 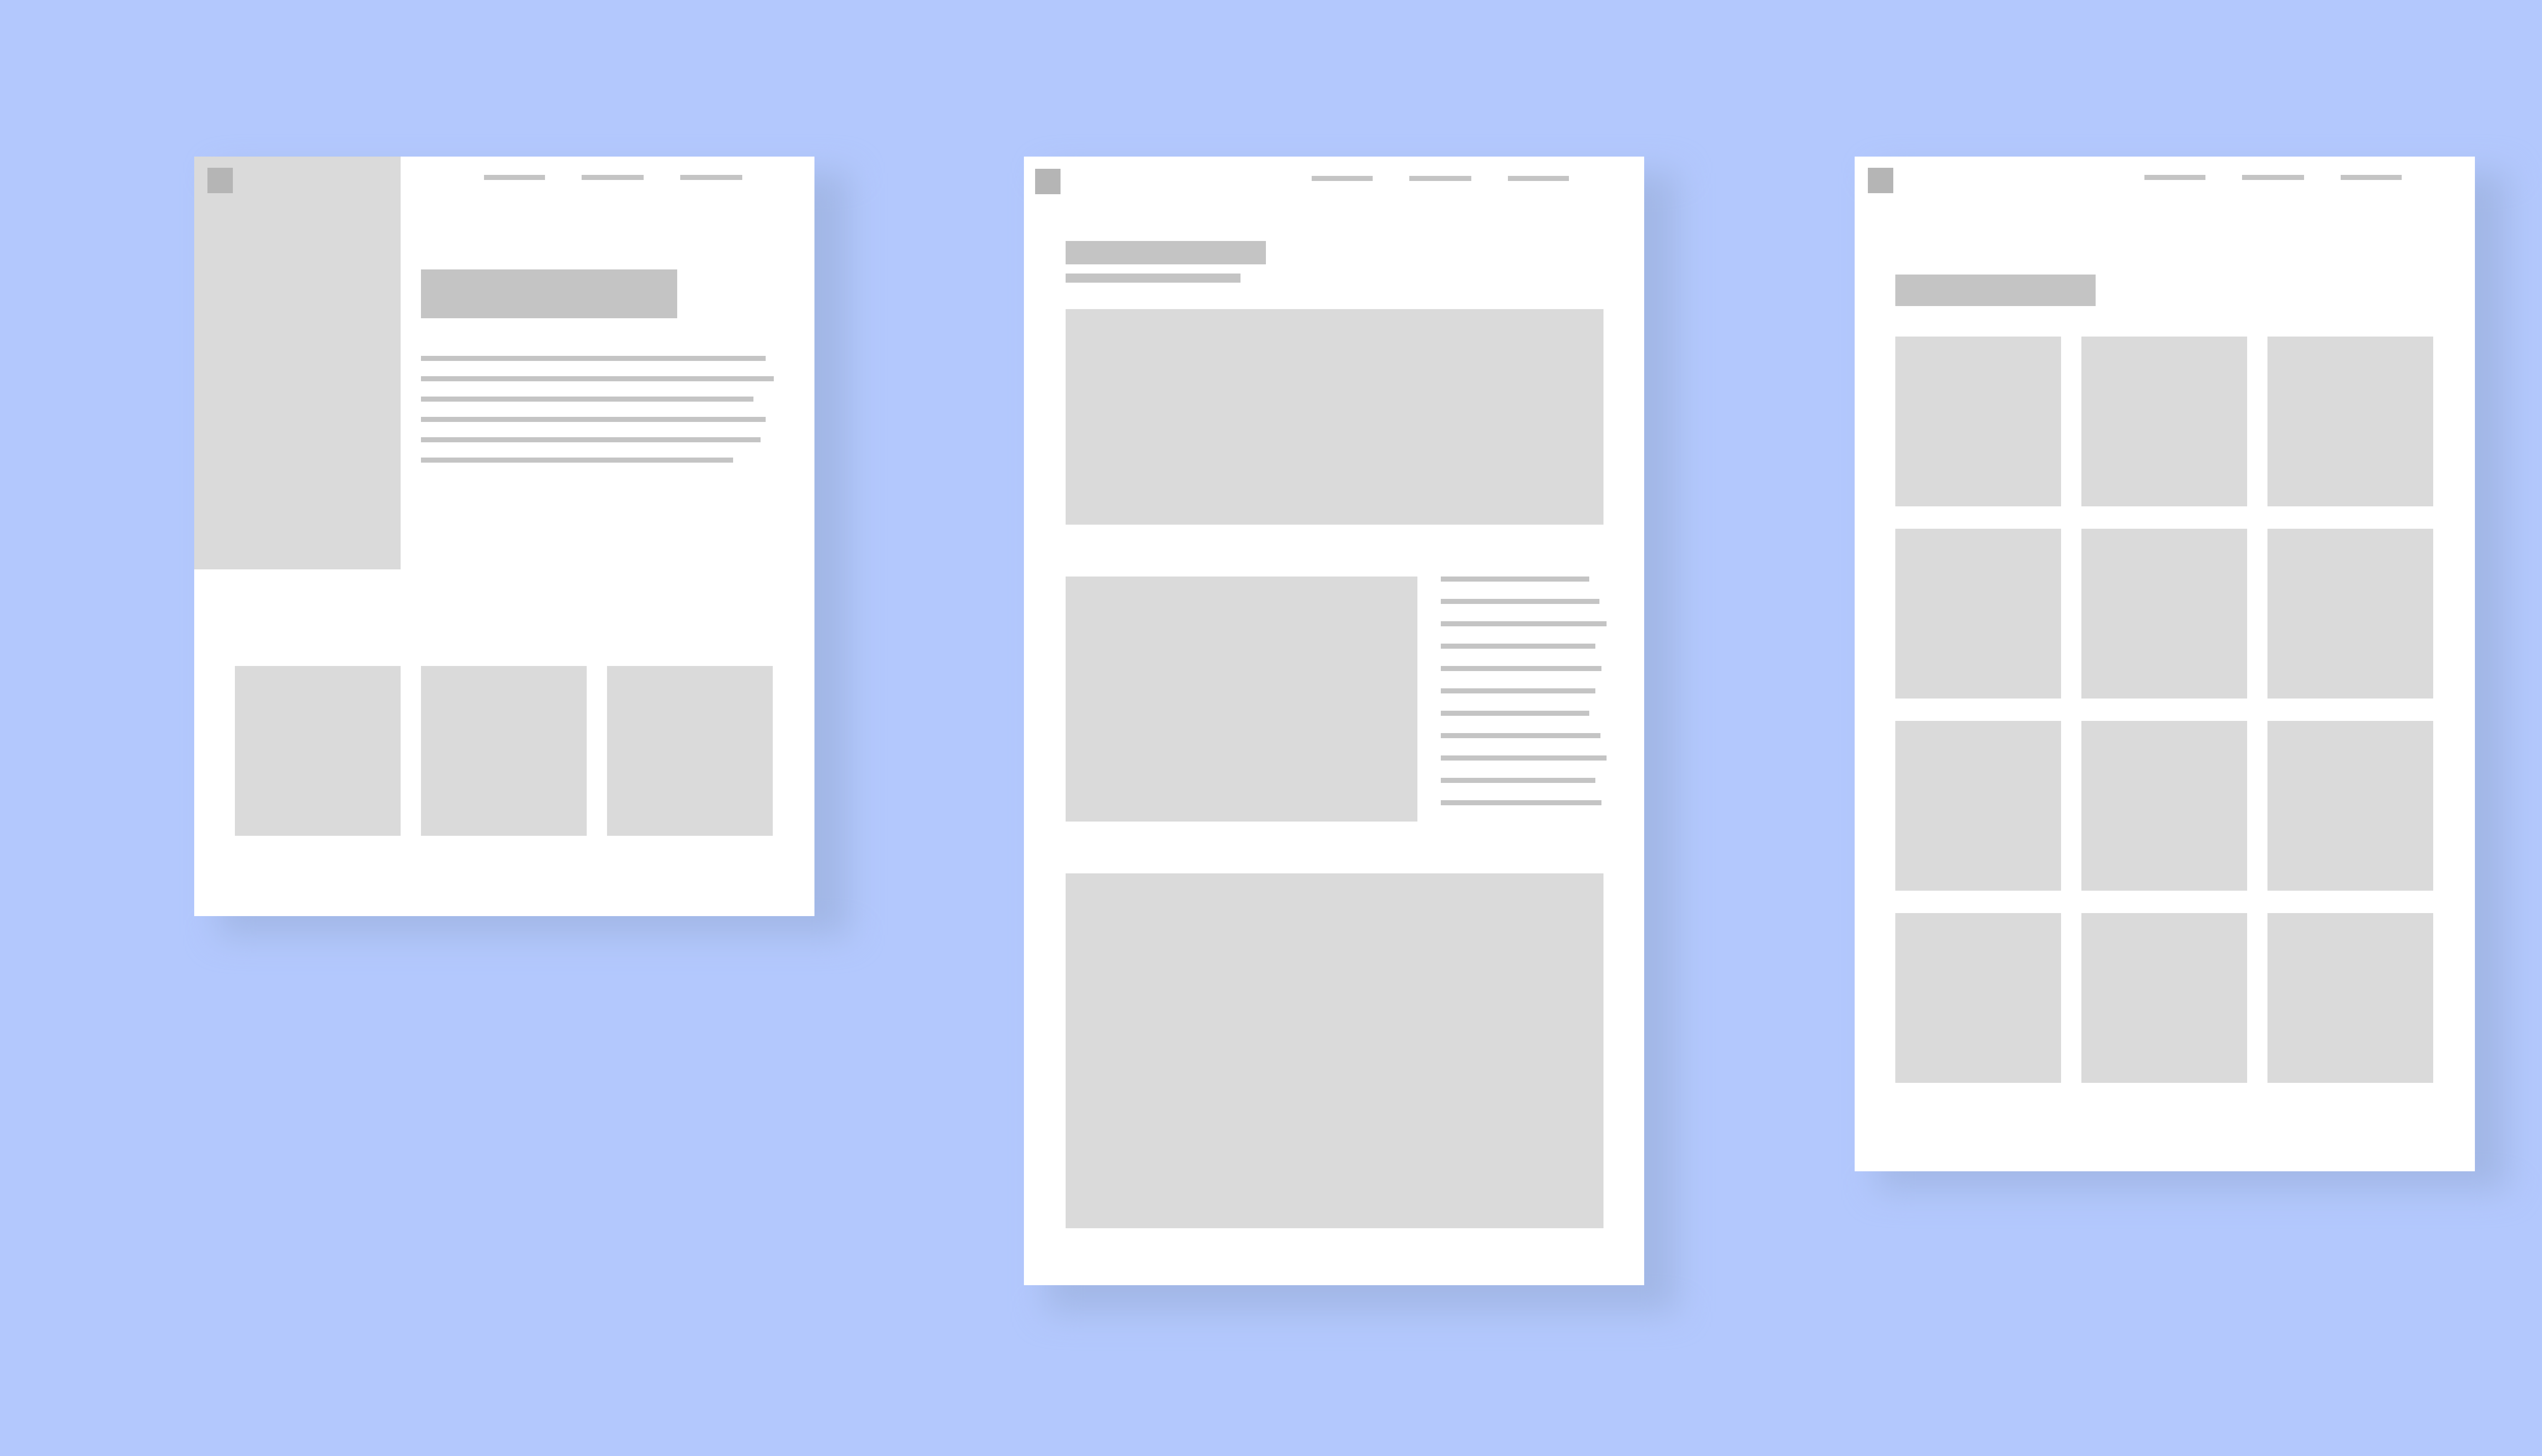 What do you see at coordinates (1334, 417) in the screenshot?
I see `hero-image` at bounding box center [1334, 417].